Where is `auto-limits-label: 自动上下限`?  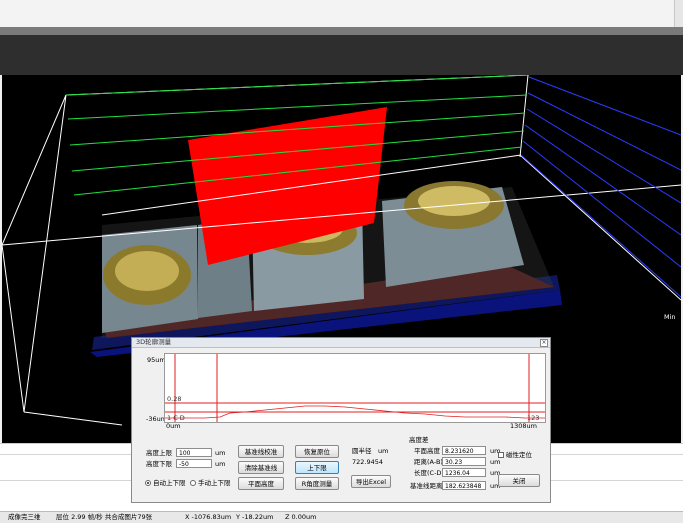 auto-limits-label: 自动上下限 is located at coordinates (169, 483).